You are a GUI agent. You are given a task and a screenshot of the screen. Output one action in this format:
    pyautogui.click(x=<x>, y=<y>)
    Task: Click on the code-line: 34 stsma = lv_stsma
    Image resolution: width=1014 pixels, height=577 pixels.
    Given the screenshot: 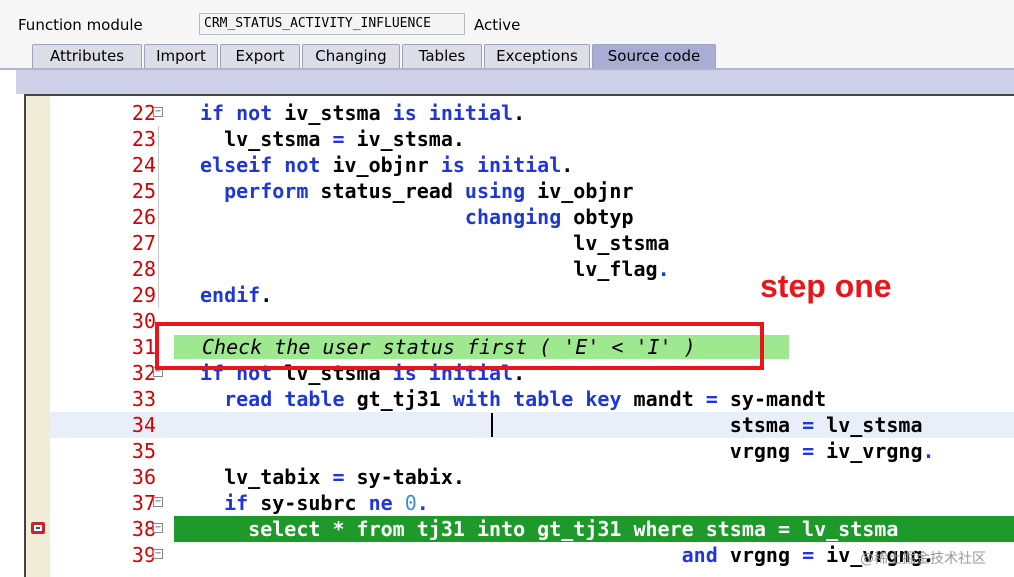 What is the action you would take?
    pyautogui.click(x=532, y=425)
    